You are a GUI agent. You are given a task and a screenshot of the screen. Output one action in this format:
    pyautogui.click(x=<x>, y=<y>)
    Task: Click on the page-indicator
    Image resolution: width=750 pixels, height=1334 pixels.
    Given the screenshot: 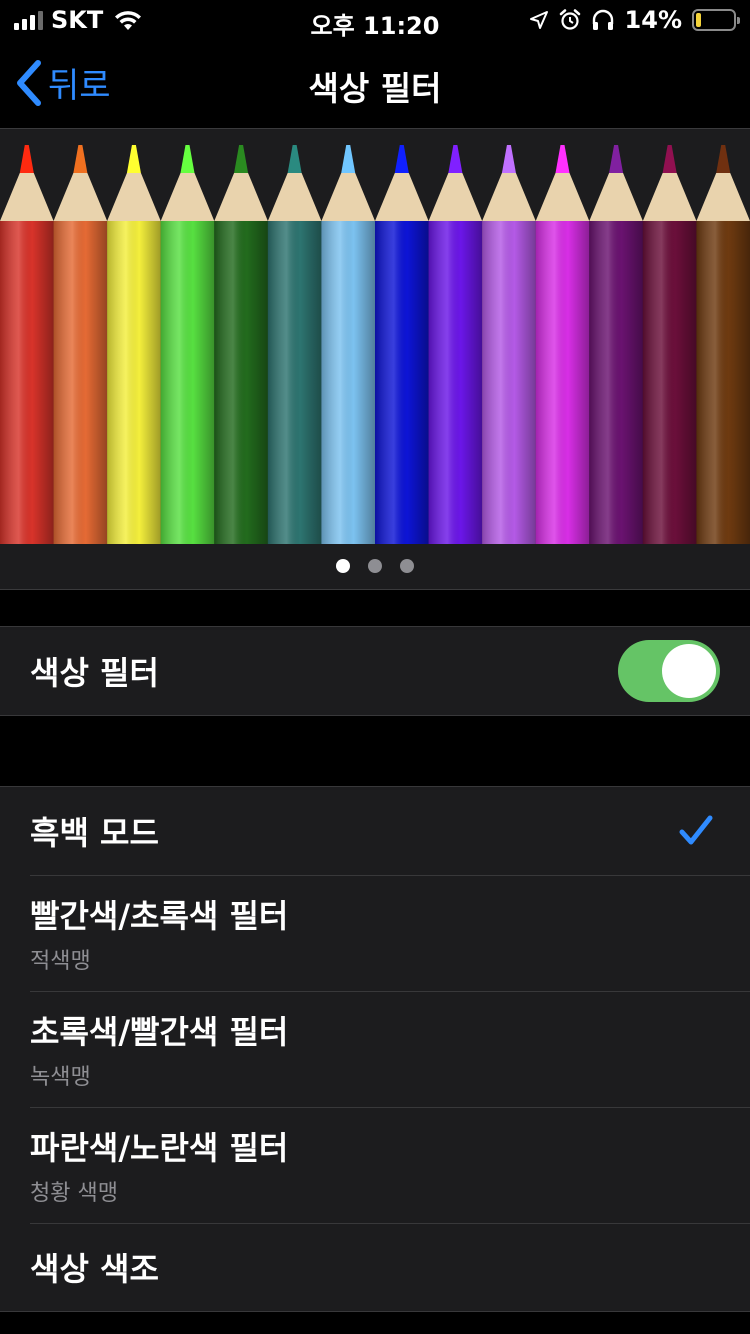 What is the action you would take?
    pyautogui.click(x=375, y=566)
    